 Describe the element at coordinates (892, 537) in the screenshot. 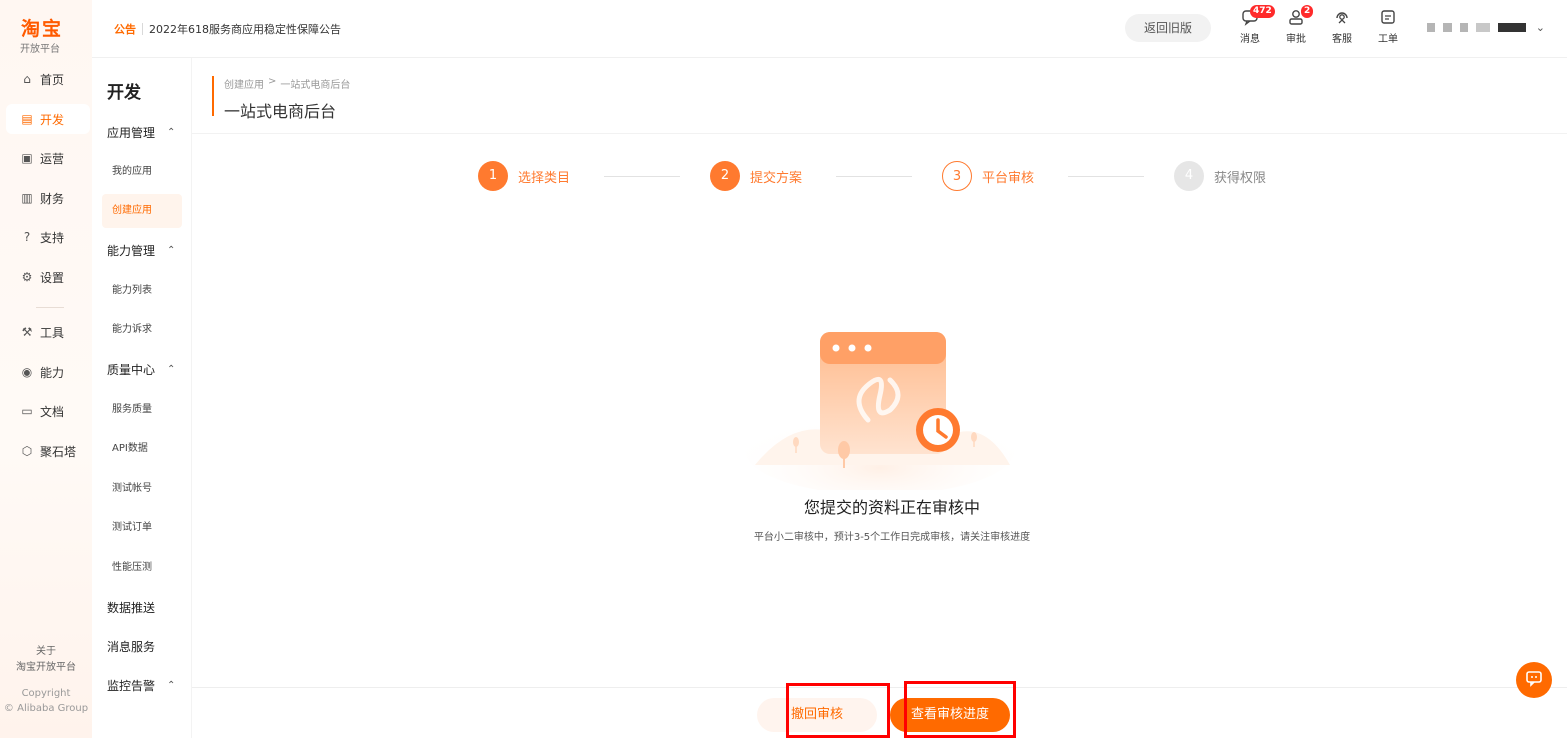

I see `status-description: 平台小二审核中，预计3-5个工作日完成审核，请关注审核进度` at that location.